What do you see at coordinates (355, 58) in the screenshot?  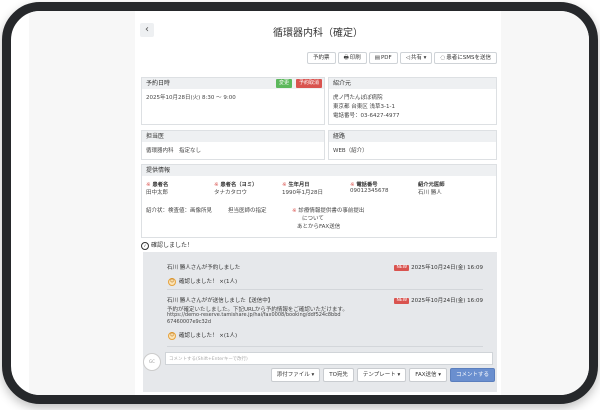 I see `print-label: 印刷` at bounding box center [355, 58].